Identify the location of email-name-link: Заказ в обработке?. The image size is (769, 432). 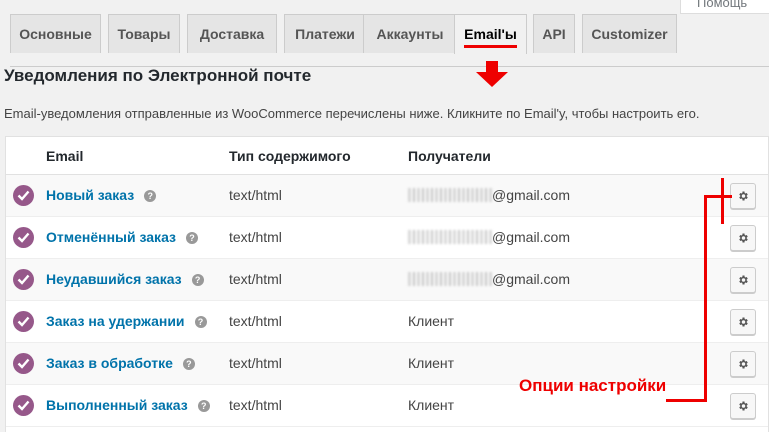
(120, 363).